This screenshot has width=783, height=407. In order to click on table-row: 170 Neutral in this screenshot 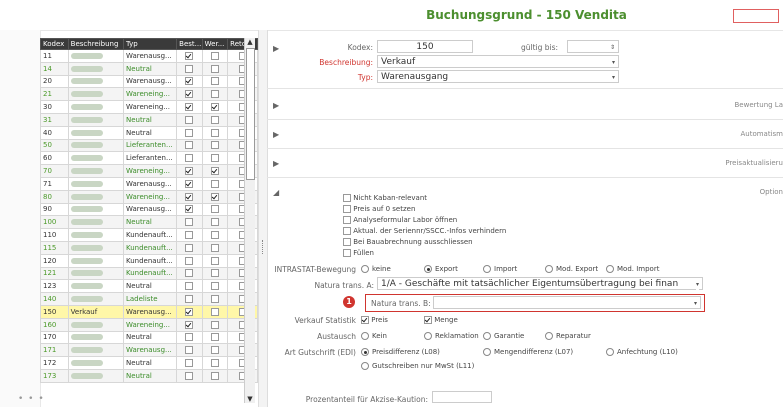, I will do `click(149, 337)`.